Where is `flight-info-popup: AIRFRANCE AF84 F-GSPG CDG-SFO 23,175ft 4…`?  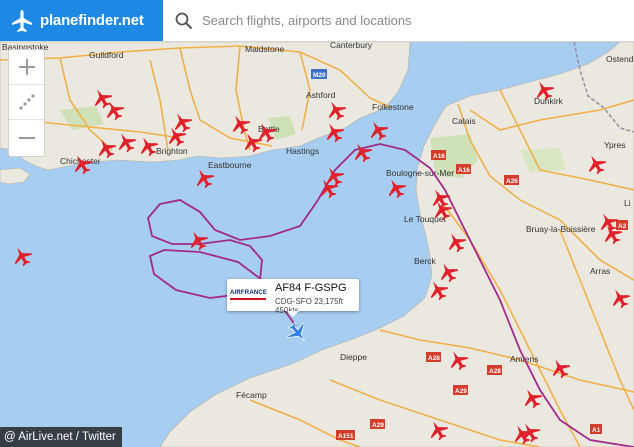
flight-info-popup: AIRFRANCE AF84 F-GSPG CDG-SFO 23,175ft 4… is located at coordinates (293, 298).